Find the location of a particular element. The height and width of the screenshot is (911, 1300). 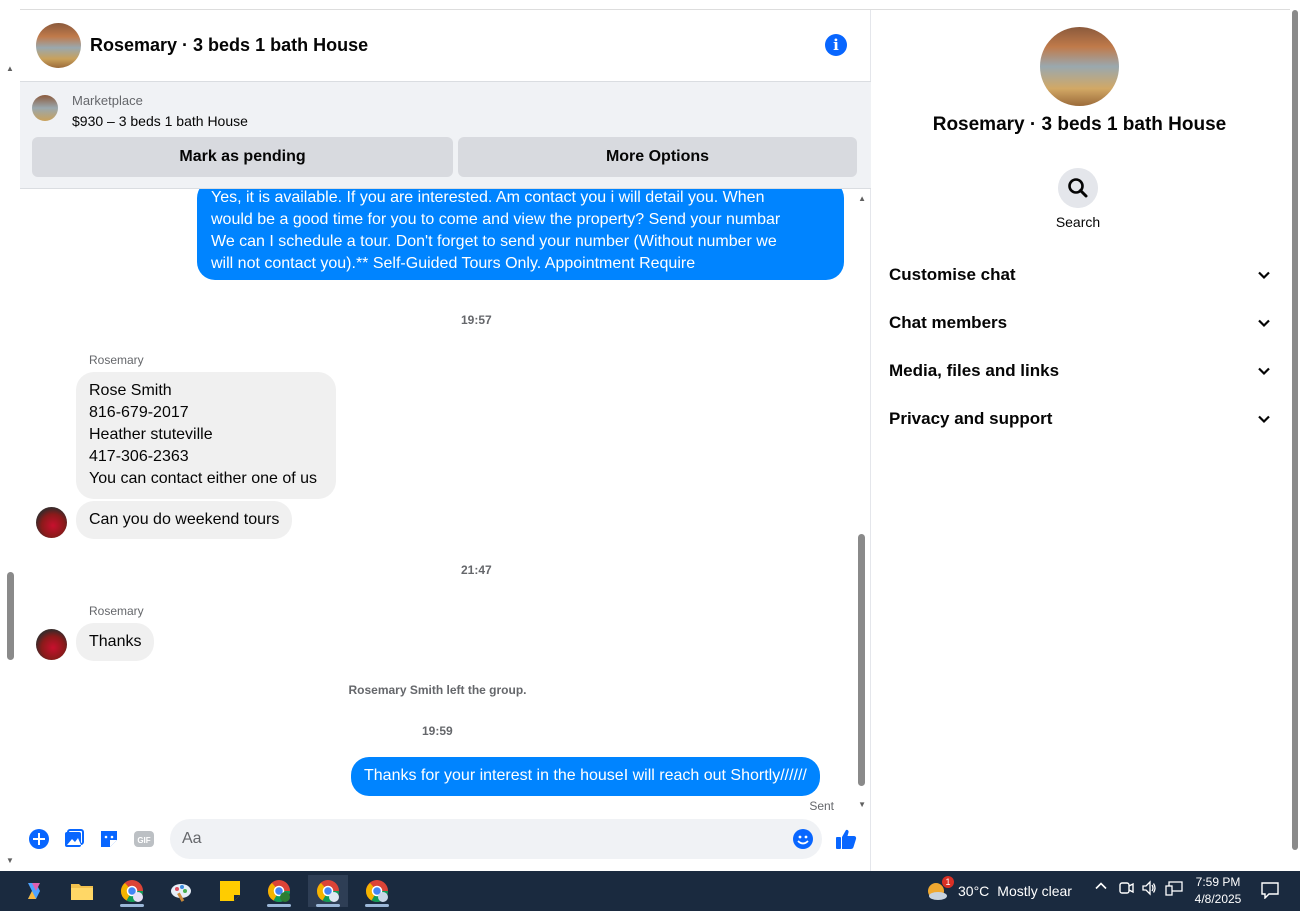

info-icon: i is located at coordinates (836, 45).